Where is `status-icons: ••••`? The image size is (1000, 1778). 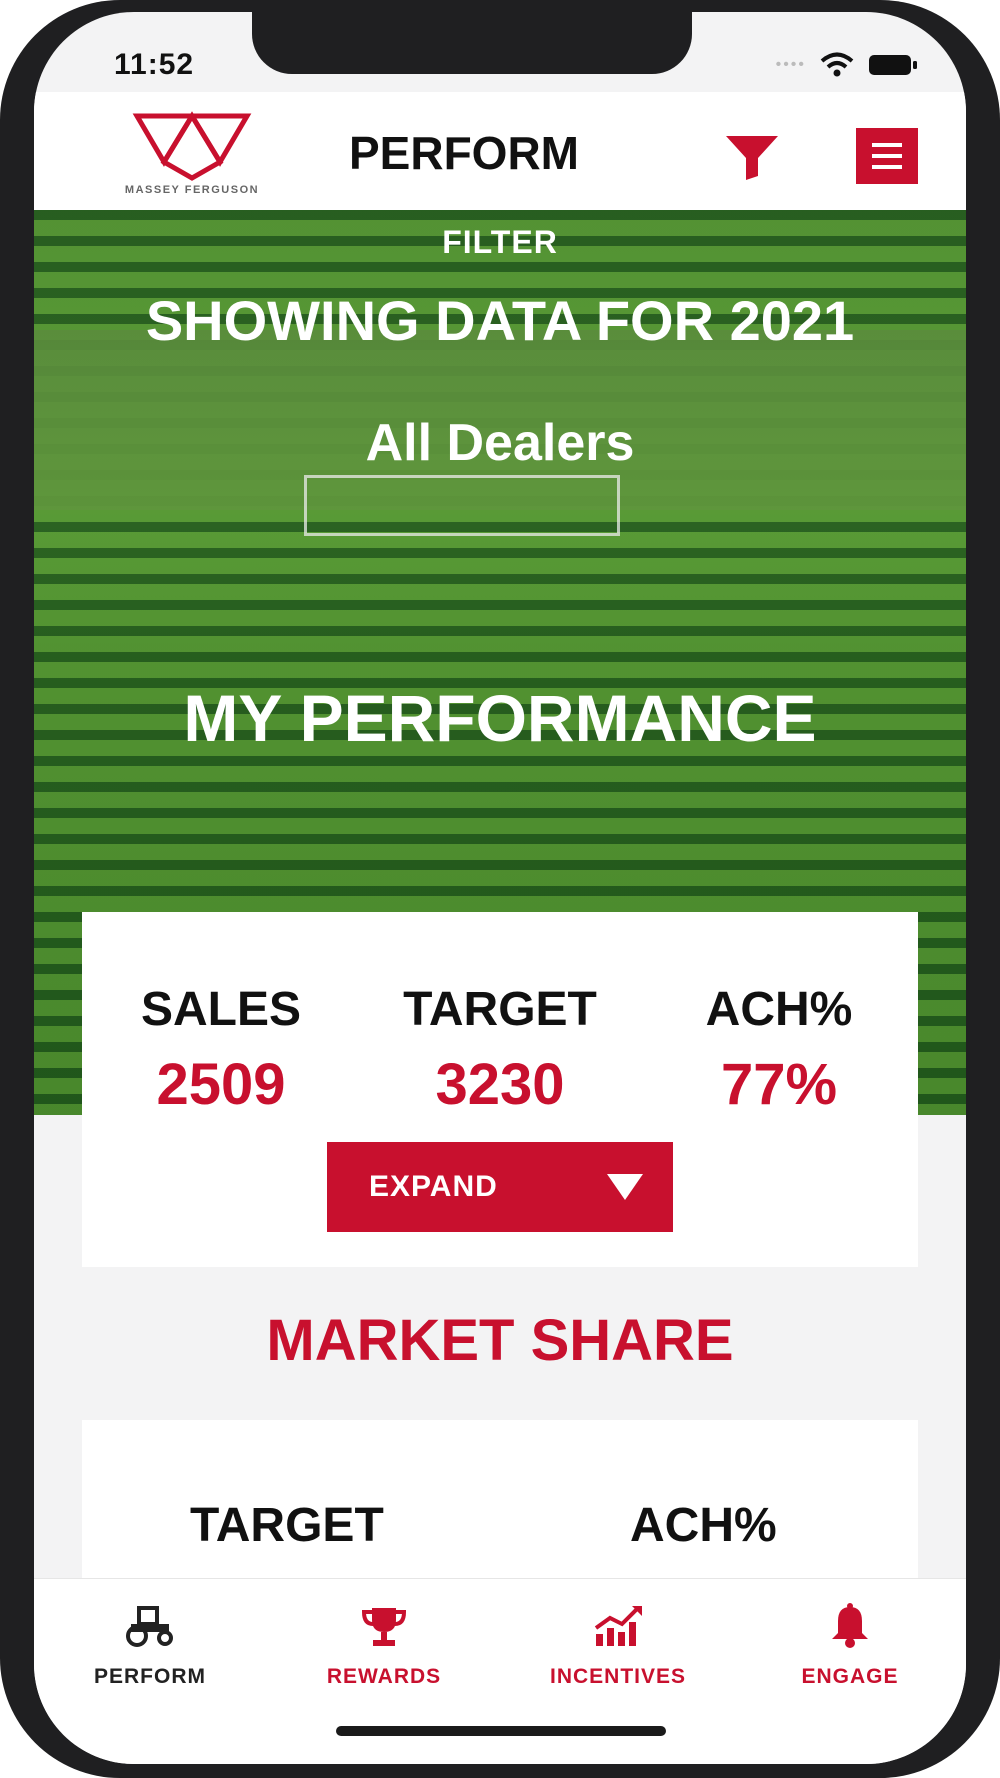 status-icons: •••• is located at coordinates (847, 65).